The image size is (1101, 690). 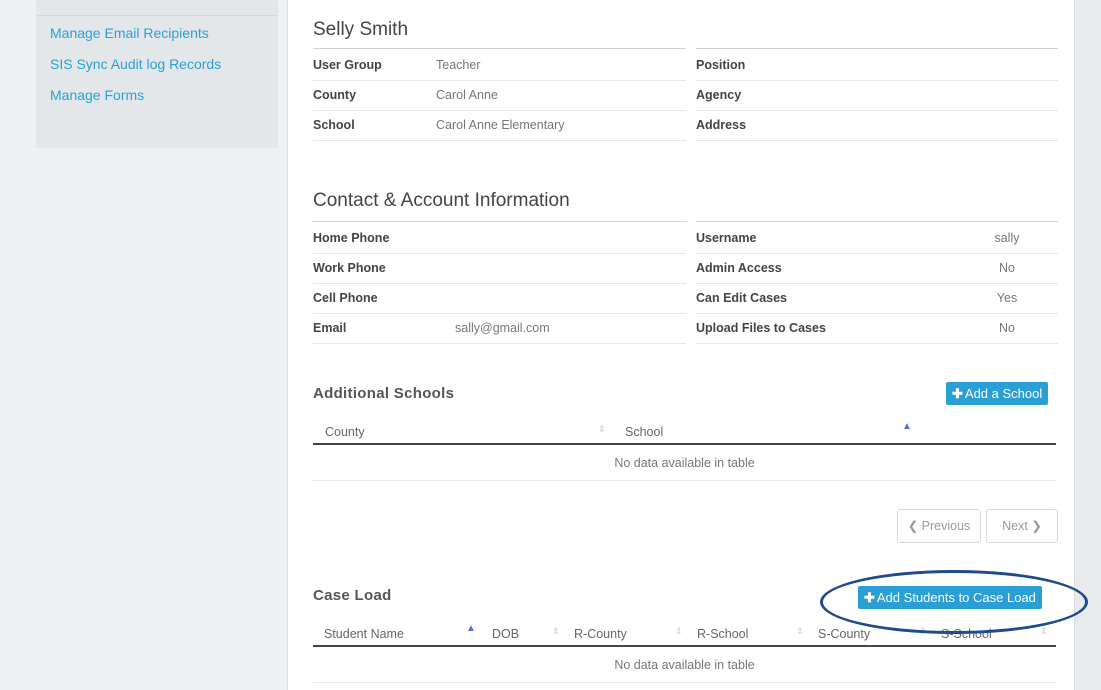 I want to click on profile-rule-right, so click(x=877, y=48).